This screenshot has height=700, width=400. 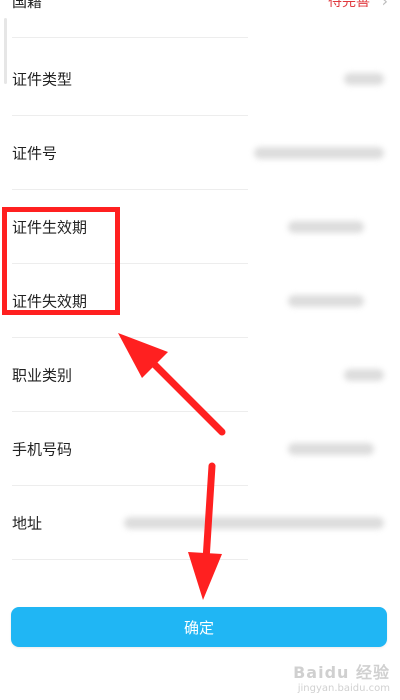 What do you see at coordinates (172, 384) in the screenshot?
I see `annotation-arrow-up-left` at bounding box center [172, 384].